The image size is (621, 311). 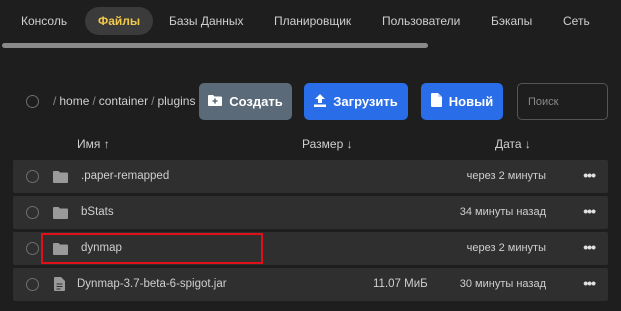 What do you see at coordinates (215, 101) in the screenshot?
I see `folder-plus-icon` at bounding box center [215, 101].